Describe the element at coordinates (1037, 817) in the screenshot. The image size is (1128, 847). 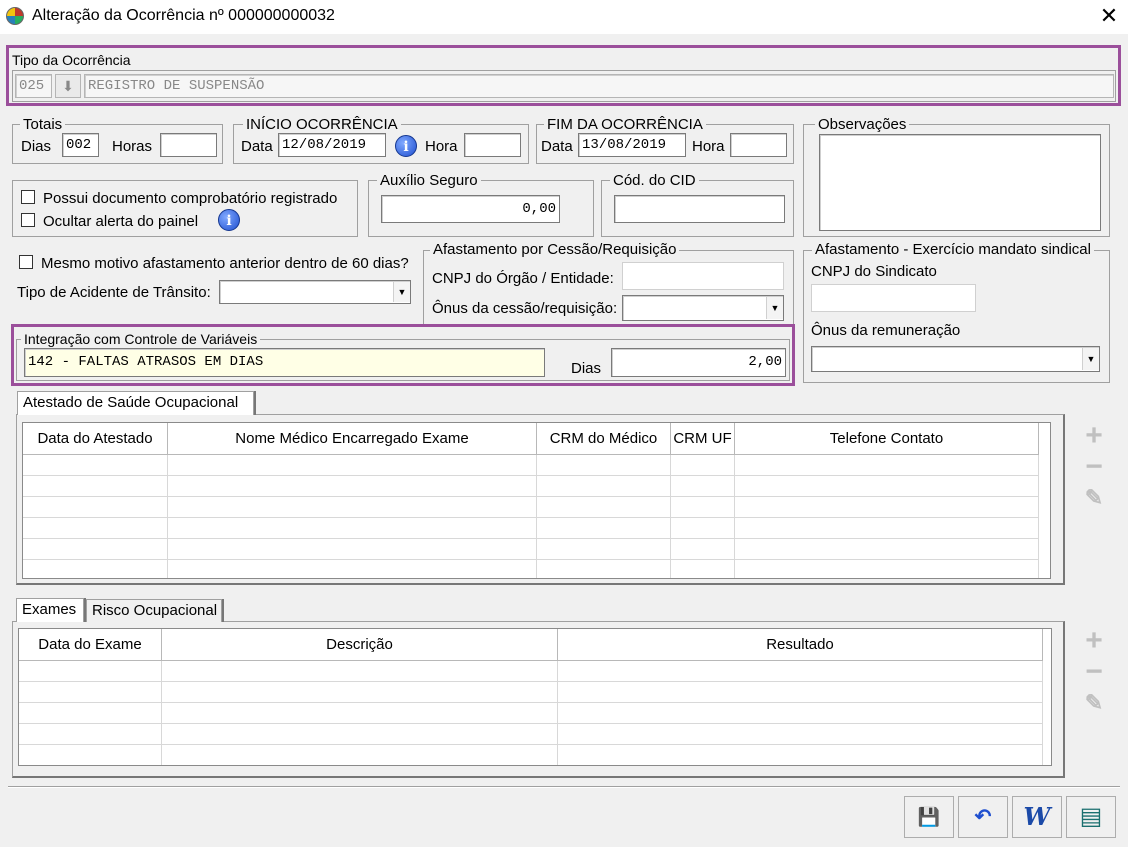
I see `word-icon: W` at that location.